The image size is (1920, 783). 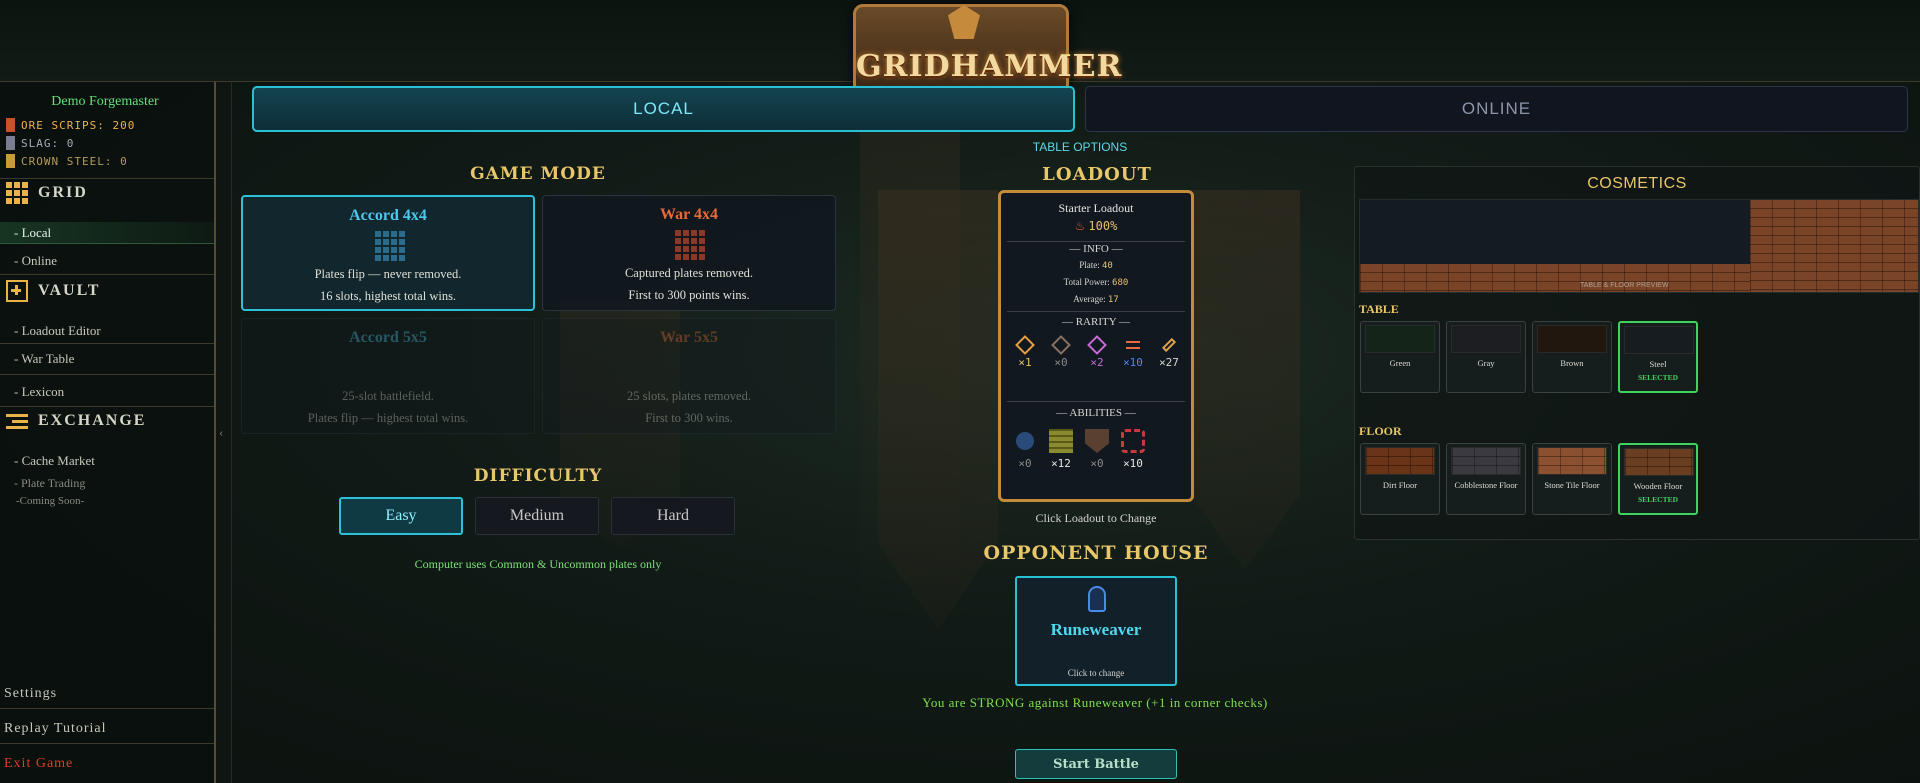 I want to click on rarity-count: ×27, so click(x=1169, y=362).